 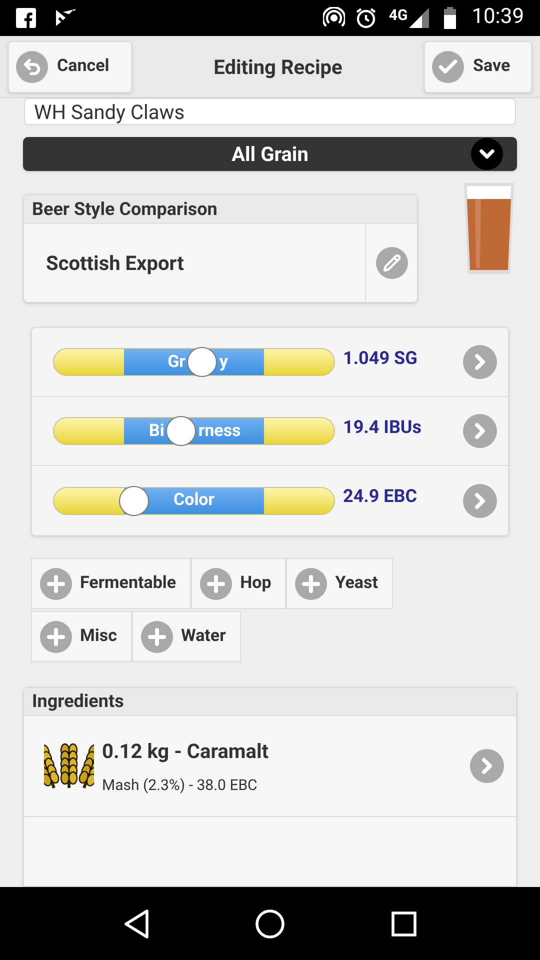 I want to click on pencil-icon, so click(x=392, y=263).